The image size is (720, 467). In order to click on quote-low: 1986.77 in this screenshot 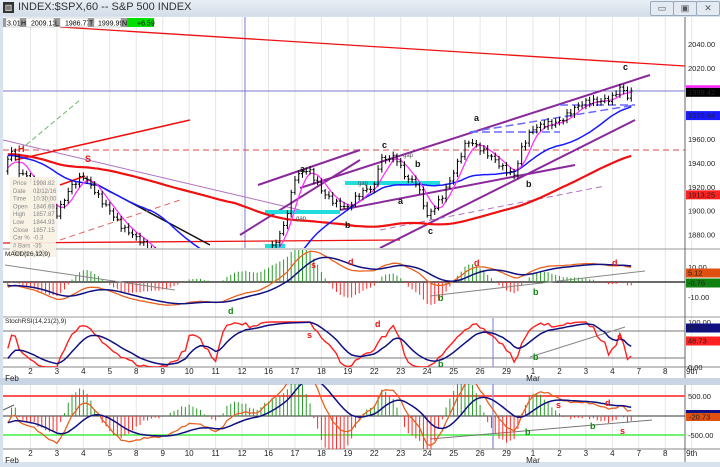, I will do `click(77, 24)`.